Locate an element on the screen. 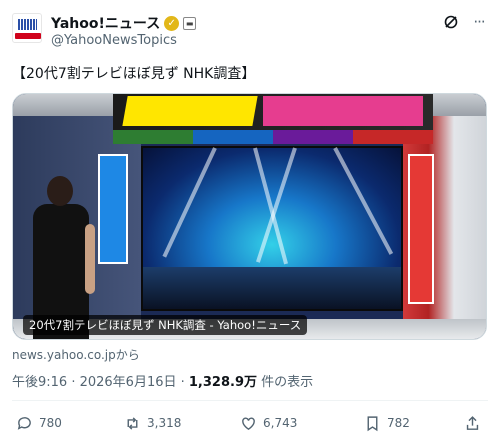 Image resolution: width=500 pixels, height=438 pixels. bookmark-icon is located at coordinates (372, 423).